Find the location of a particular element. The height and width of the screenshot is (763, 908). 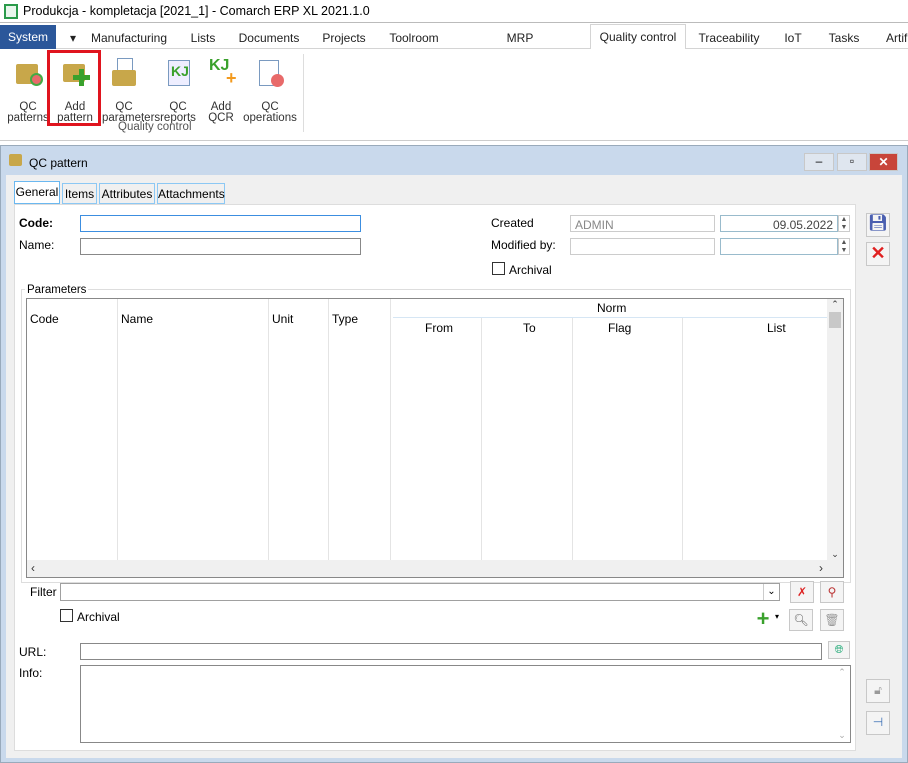

clear-filter-button: ✗ is located at coordinates (802, 592).